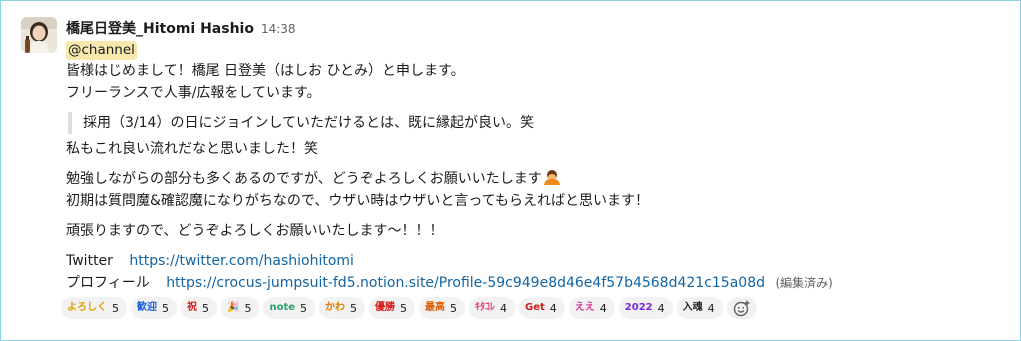  What do you see at coordinates (304, 179) in the screenshot?
I see `message-text: 勉強しながらの部分も多くあるのですが、どうぞよろしくお願いいたします` at bounding box center [304, 179].